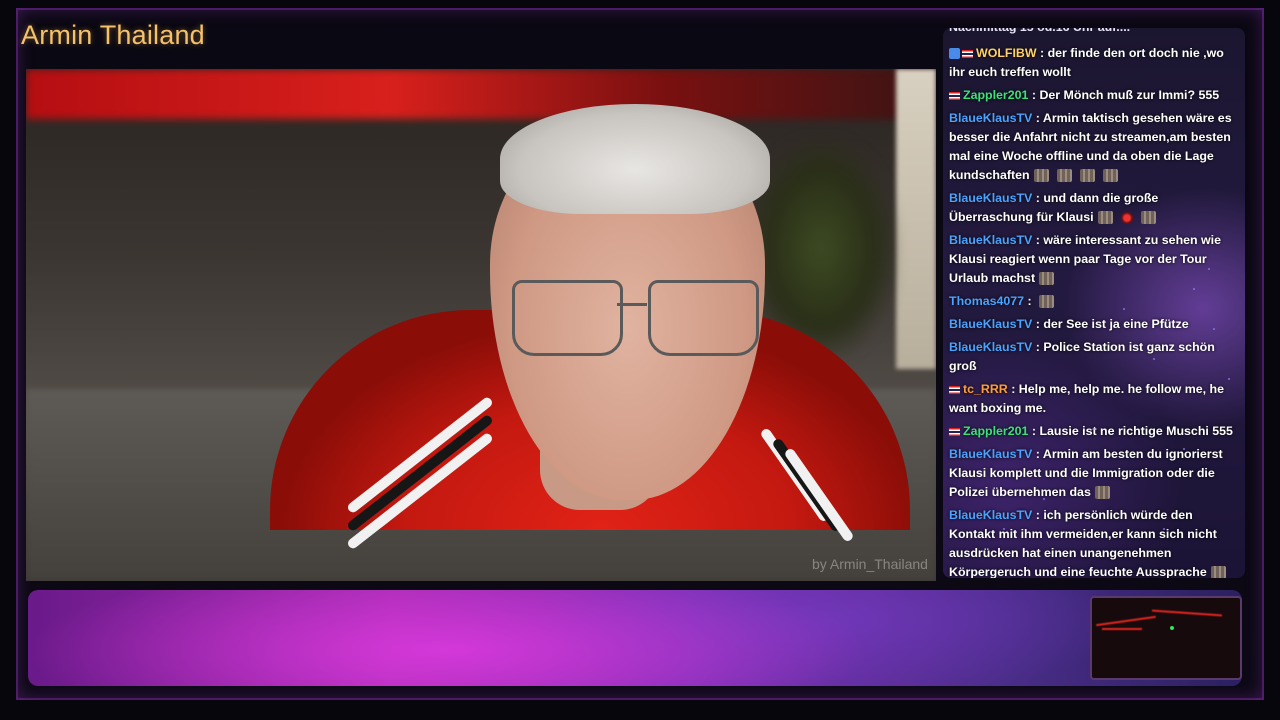 The height and width of the screenshot is (720, 1280). Describe the element at coordinates (567, 318) in the screenshot. I see `glasses-left-lens` at that location.